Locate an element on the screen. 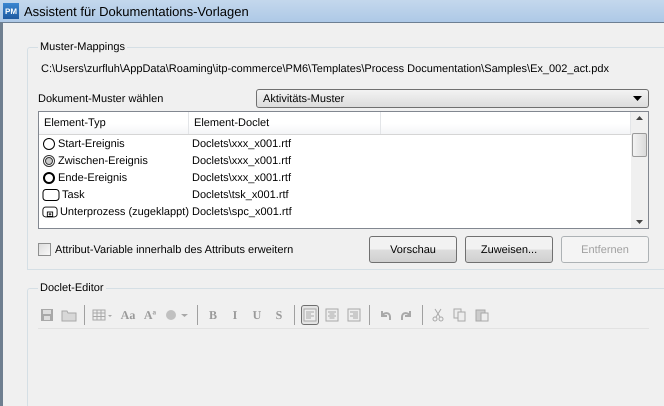 The width and height of the screenshot is (664, 406). toolbar-button is located at coordinates (310, 315).